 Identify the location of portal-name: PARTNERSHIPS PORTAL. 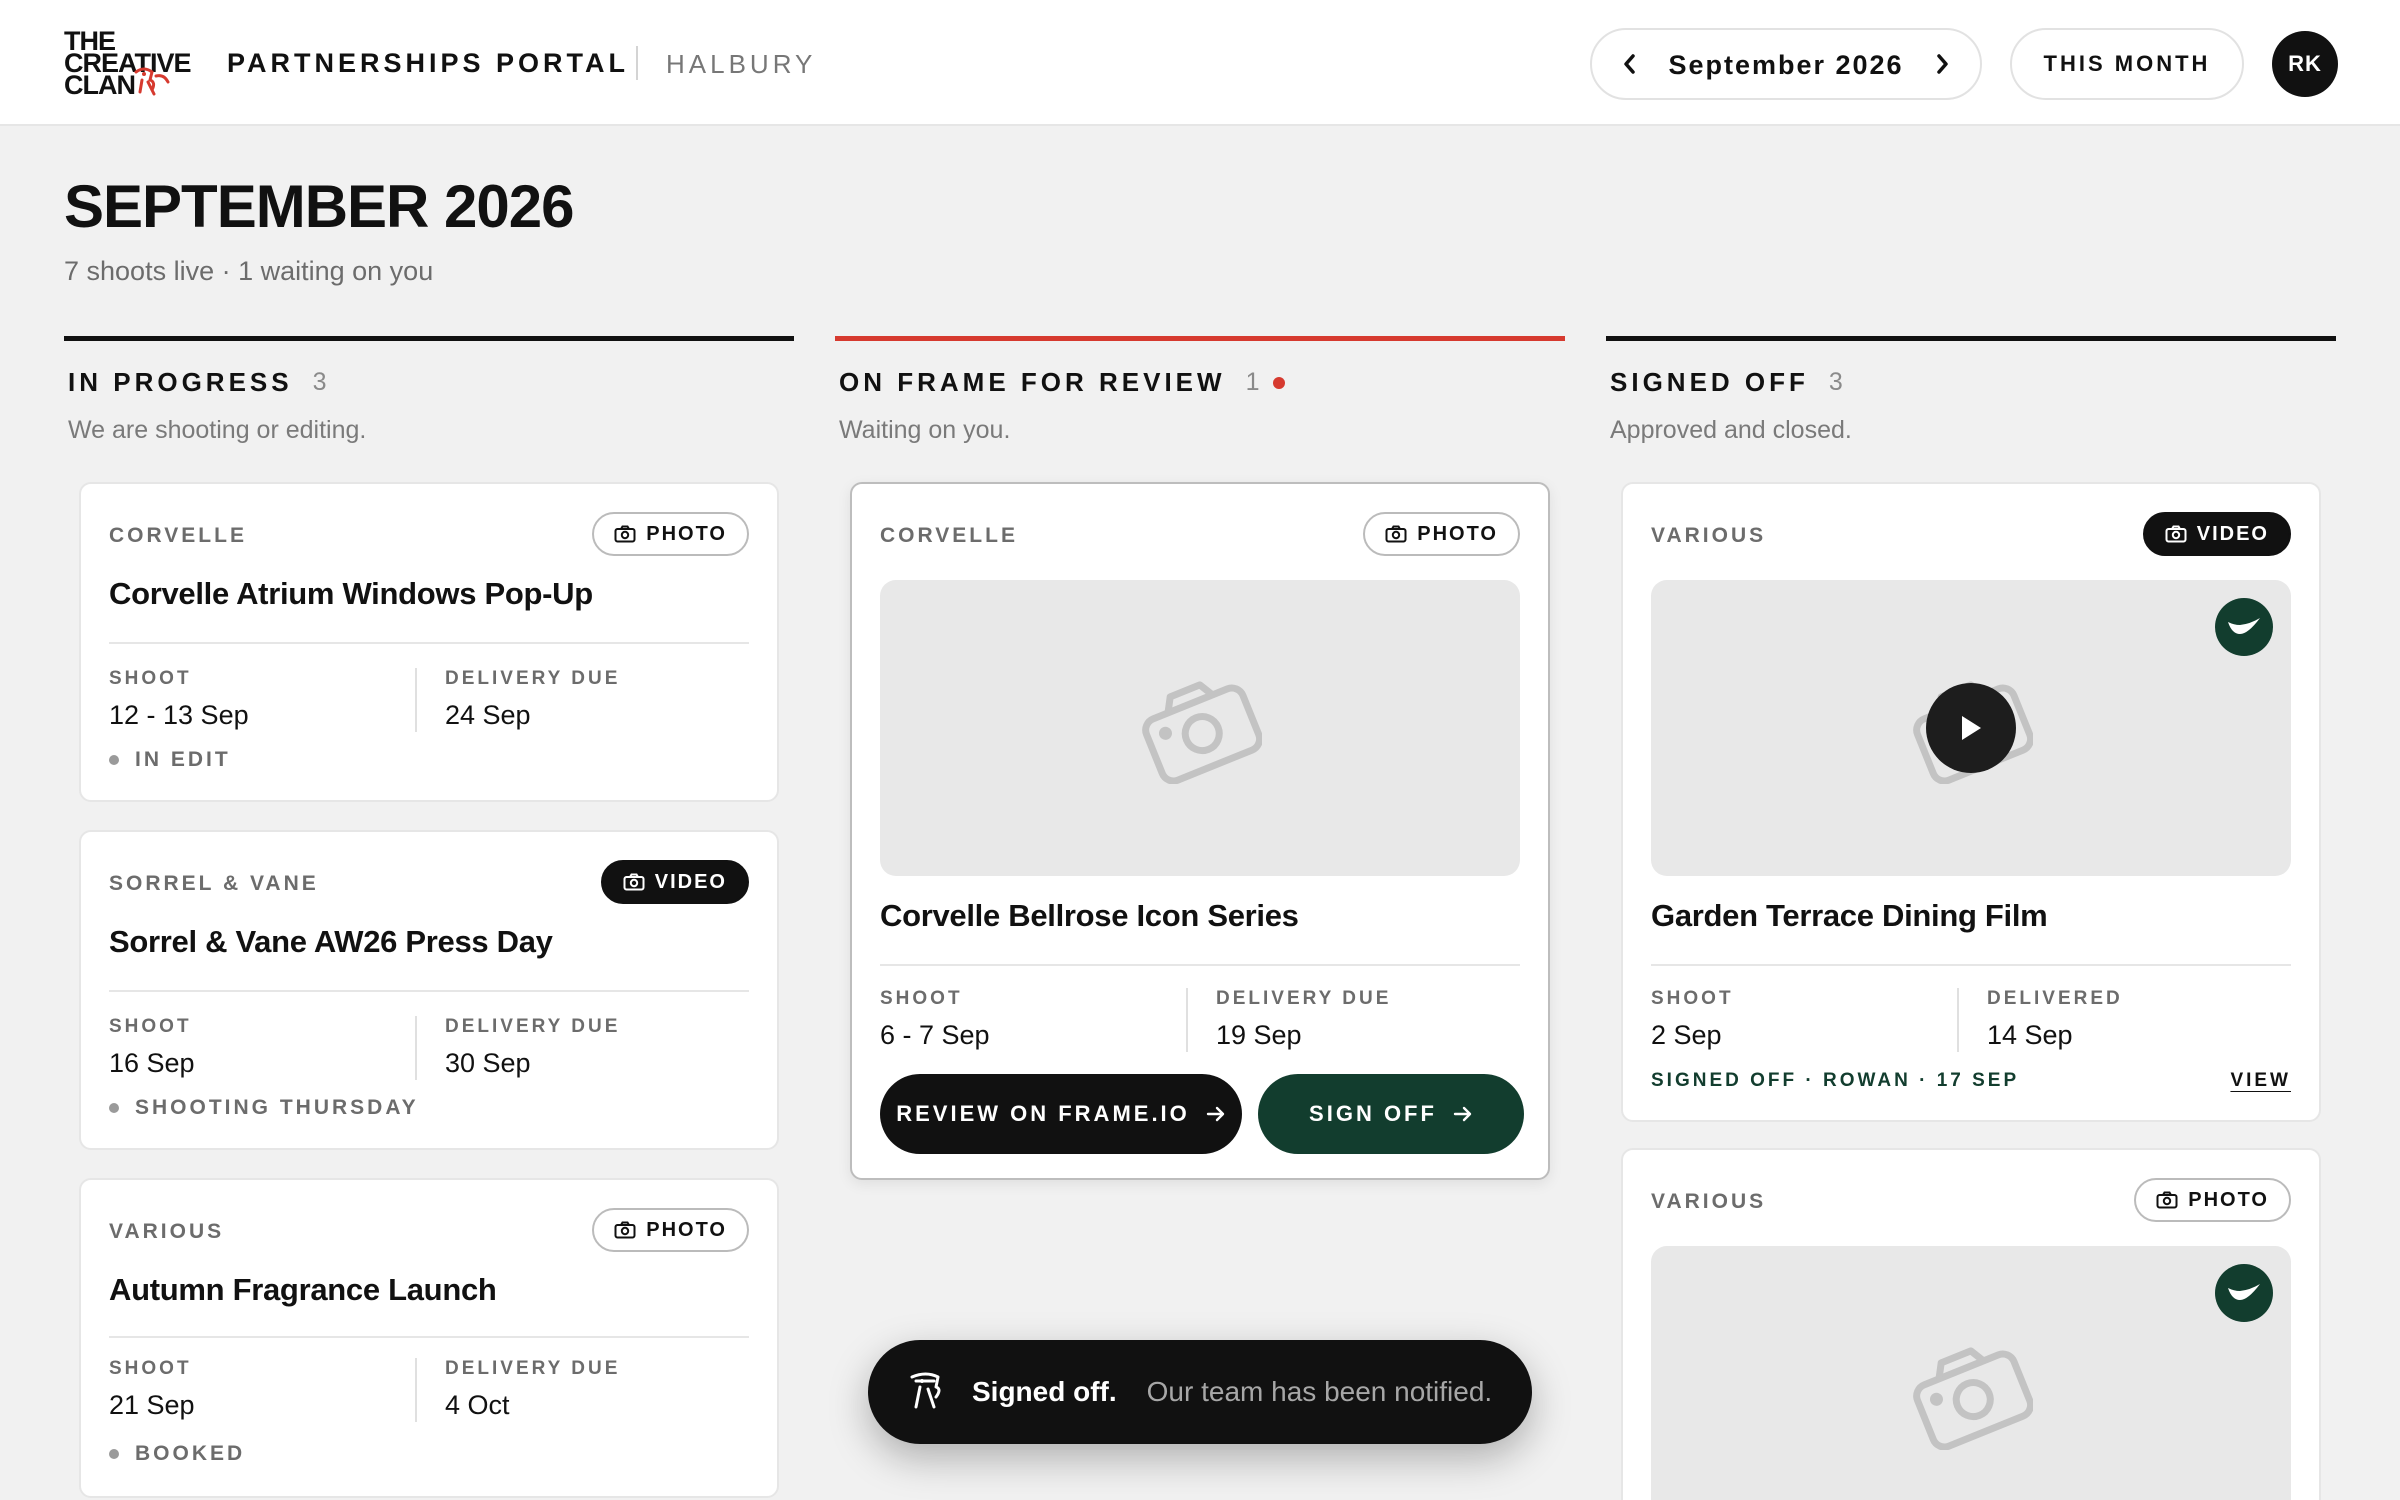
(428, 63).